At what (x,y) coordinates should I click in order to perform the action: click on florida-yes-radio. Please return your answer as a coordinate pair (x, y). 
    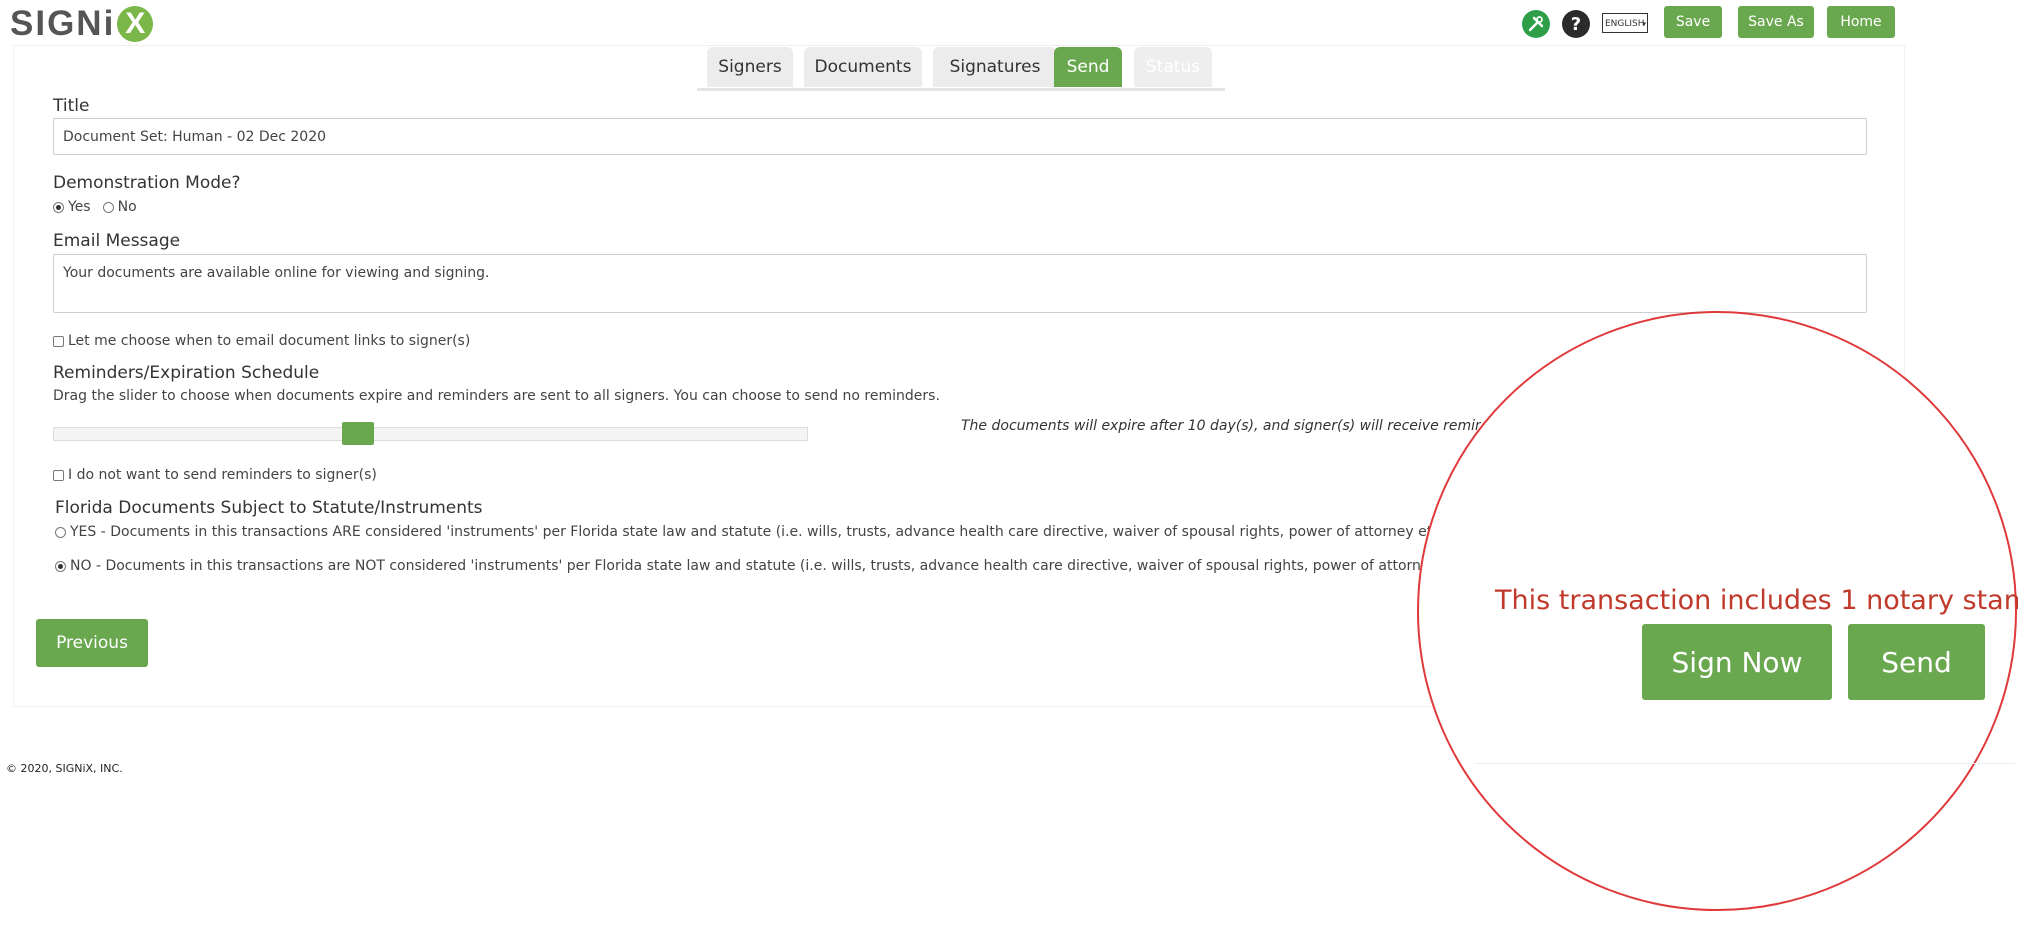
    Looking at the image, I should click on (60, 532).